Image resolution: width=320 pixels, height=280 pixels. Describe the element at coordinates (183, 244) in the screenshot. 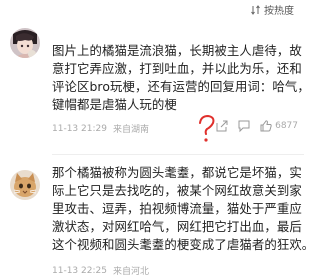

I see `comment-line: 这个视频和圆头耄耋的梗变成了虐猫者的狂欢。` at that location.